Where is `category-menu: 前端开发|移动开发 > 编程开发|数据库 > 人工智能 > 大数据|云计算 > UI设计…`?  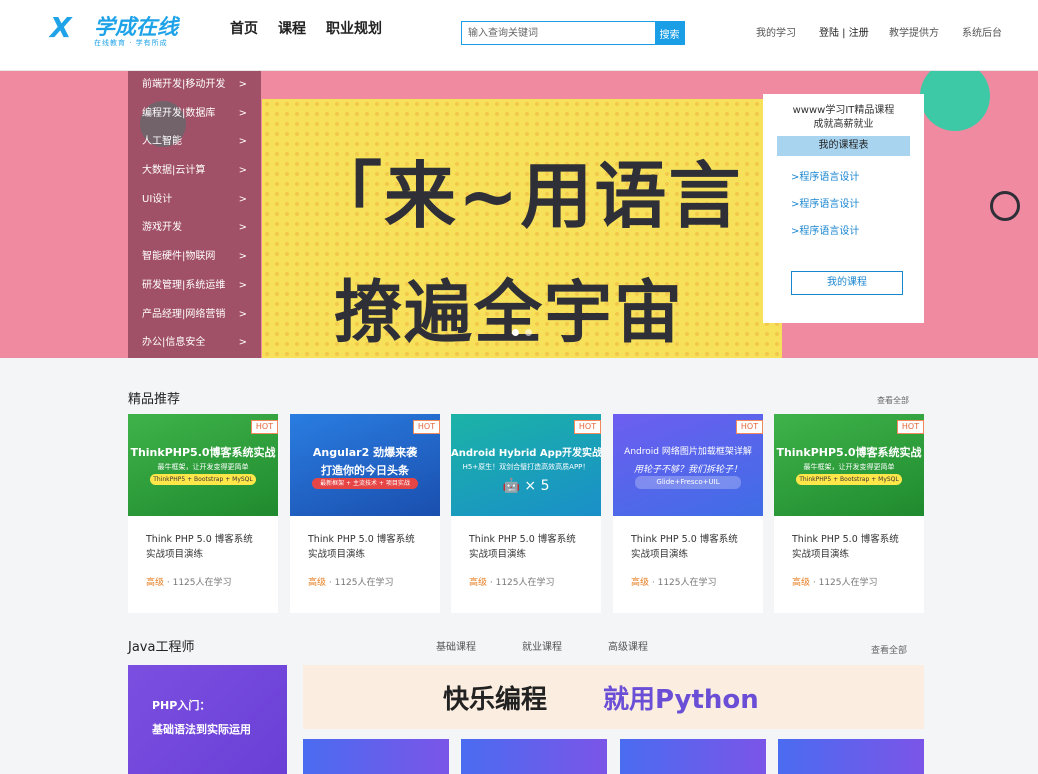
category-menu: 前端开发|移动开发 > 编程开发|数据库 > 人工智能 > 大数据|云计算 > UI设计… is located at coordinates (194, 214).